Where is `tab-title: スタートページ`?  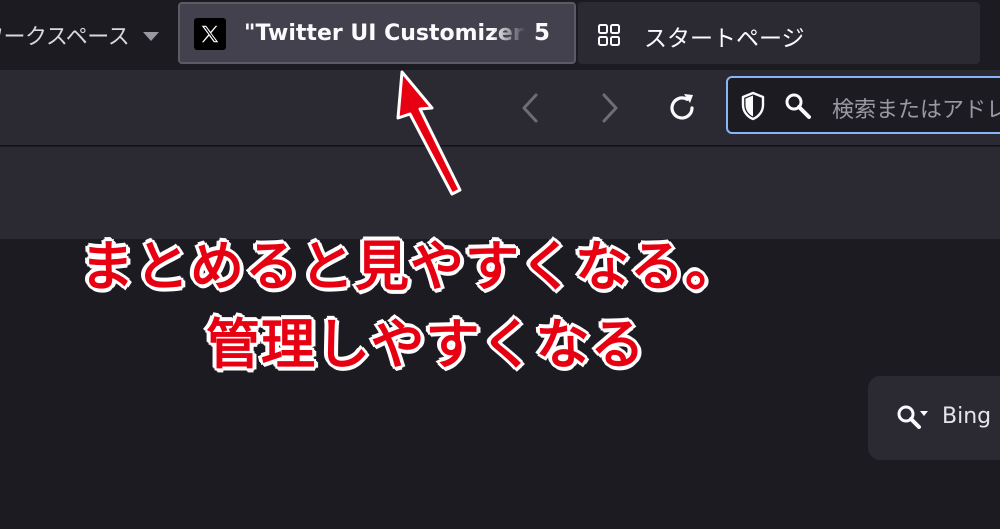
tab-title: スタートページ is located at coordinates (724, 39).